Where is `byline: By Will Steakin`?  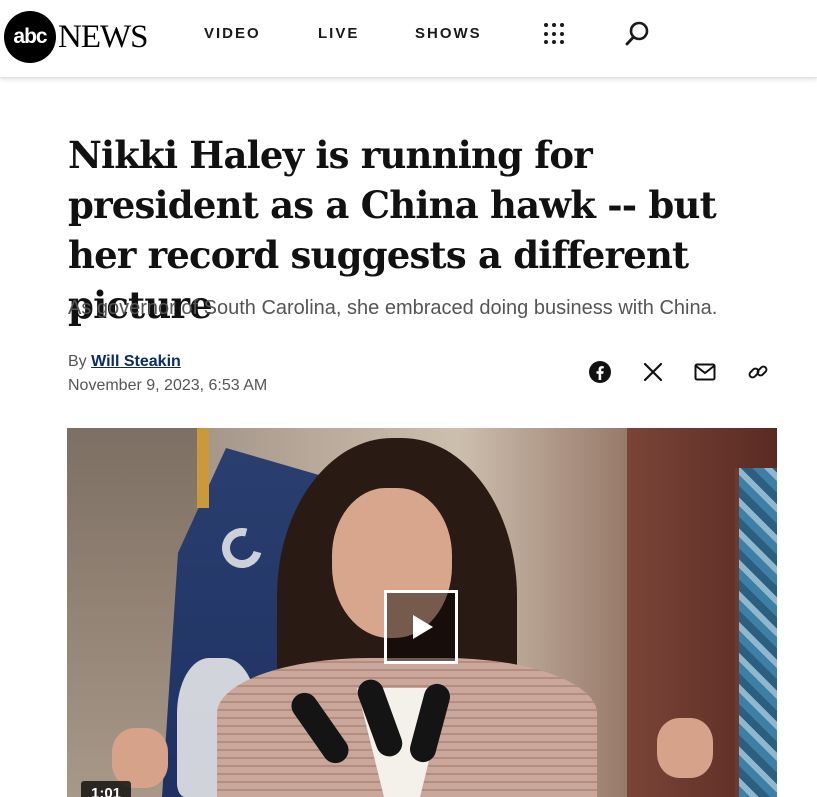 byline: By Will Steakin is located at coordinates (124, 362).